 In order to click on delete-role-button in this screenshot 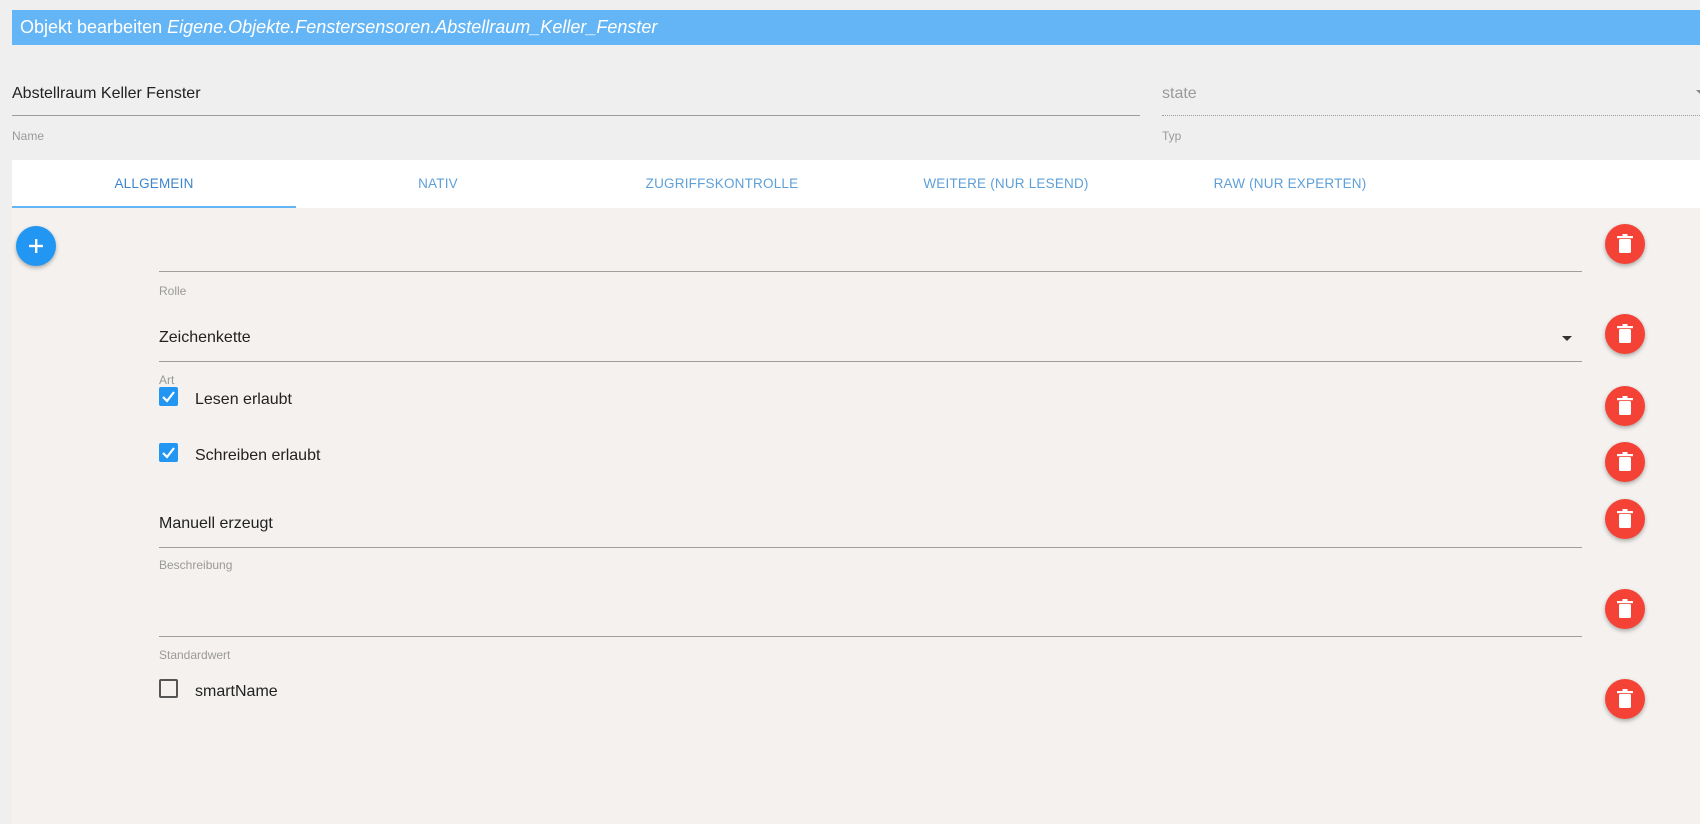, I will do `click(1625, 244)`.